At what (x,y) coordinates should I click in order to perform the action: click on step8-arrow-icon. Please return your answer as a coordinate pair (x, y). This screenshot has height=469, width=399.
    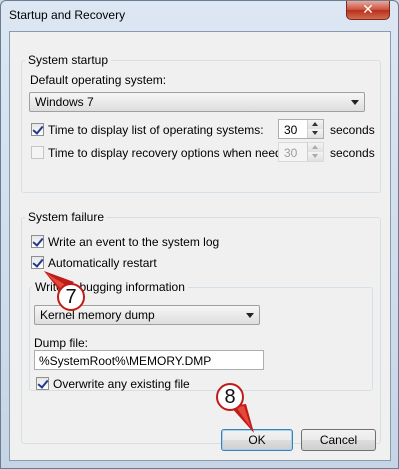
    Looking at the image, I should click on (242, 418).